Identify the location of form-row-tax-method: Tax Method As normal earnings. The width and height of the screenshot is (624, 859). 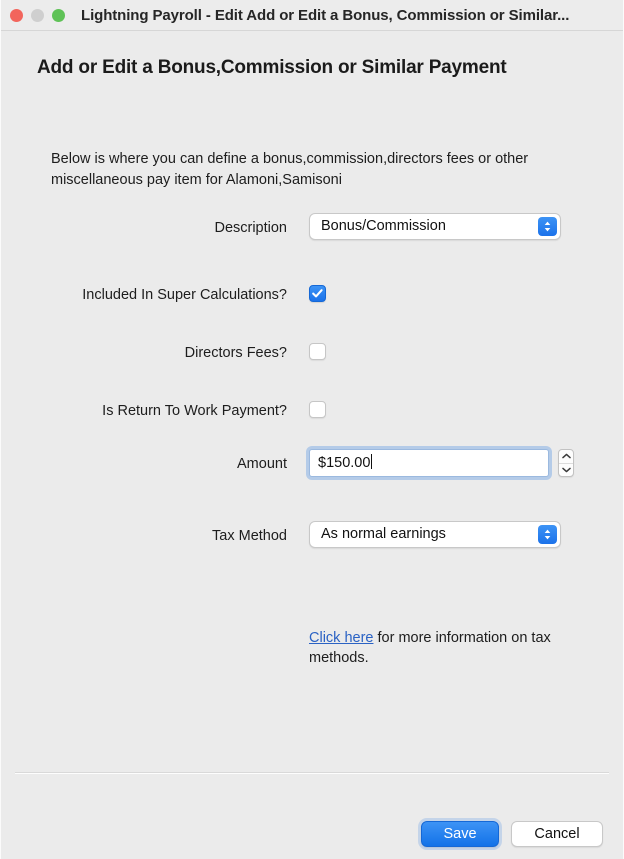
(312, 536).